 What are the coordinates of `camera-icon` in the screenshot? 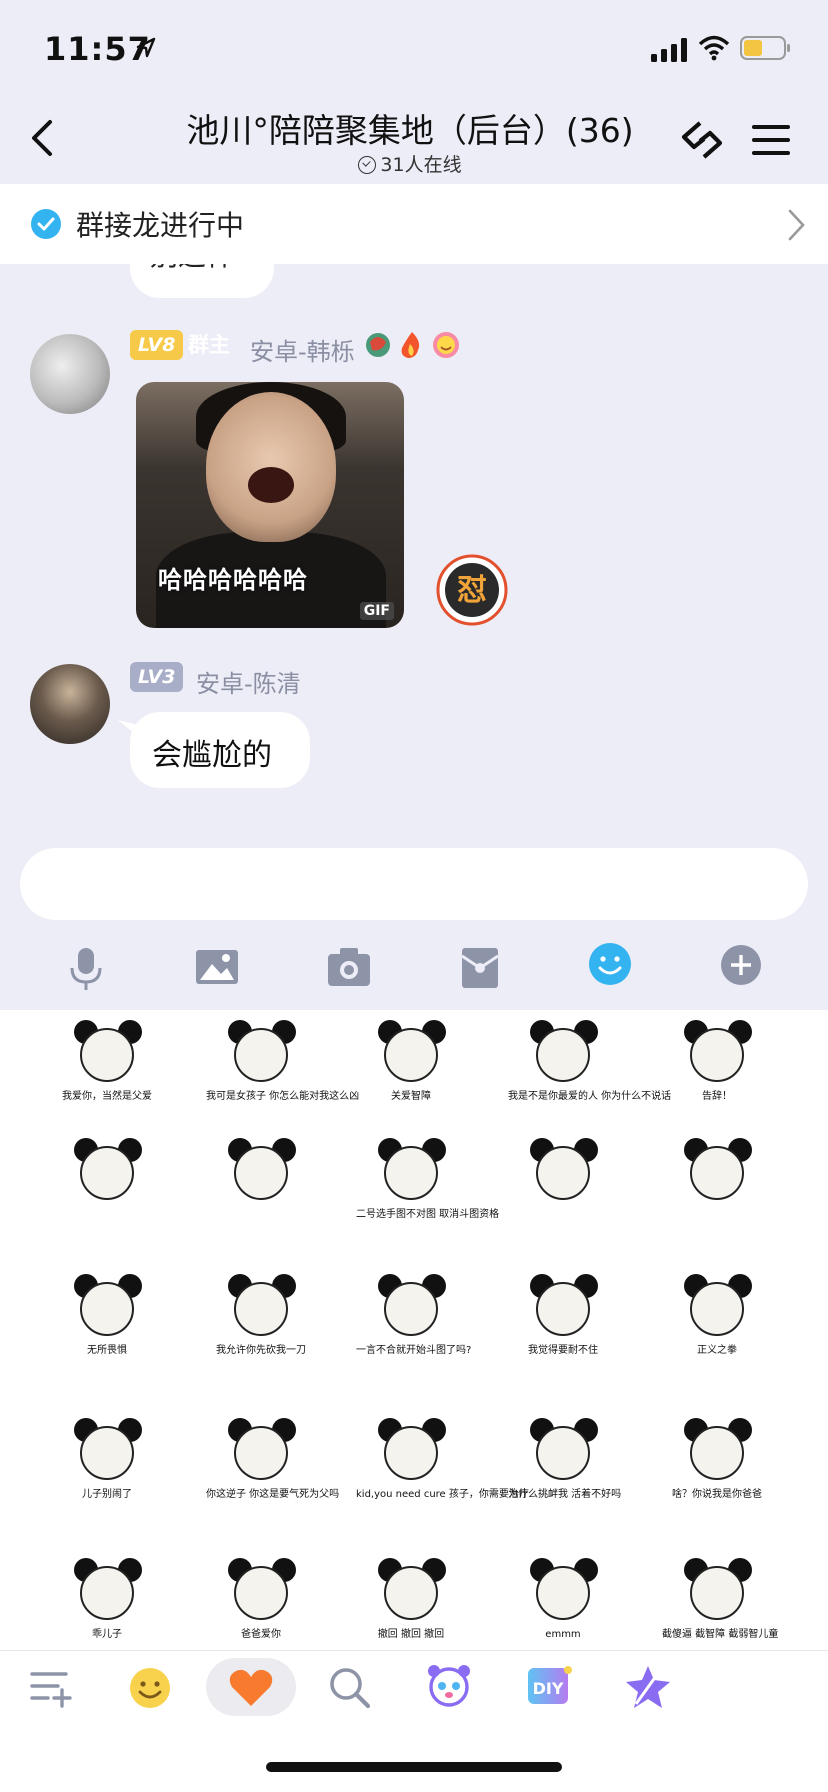 It's located at (349, 967).